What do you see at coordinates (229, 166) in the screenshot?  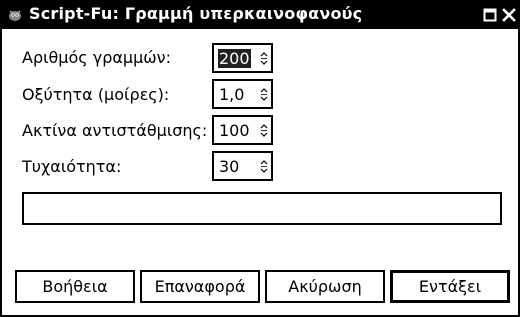 I see `randomness-value: 30` at bounding box center [229, 166].